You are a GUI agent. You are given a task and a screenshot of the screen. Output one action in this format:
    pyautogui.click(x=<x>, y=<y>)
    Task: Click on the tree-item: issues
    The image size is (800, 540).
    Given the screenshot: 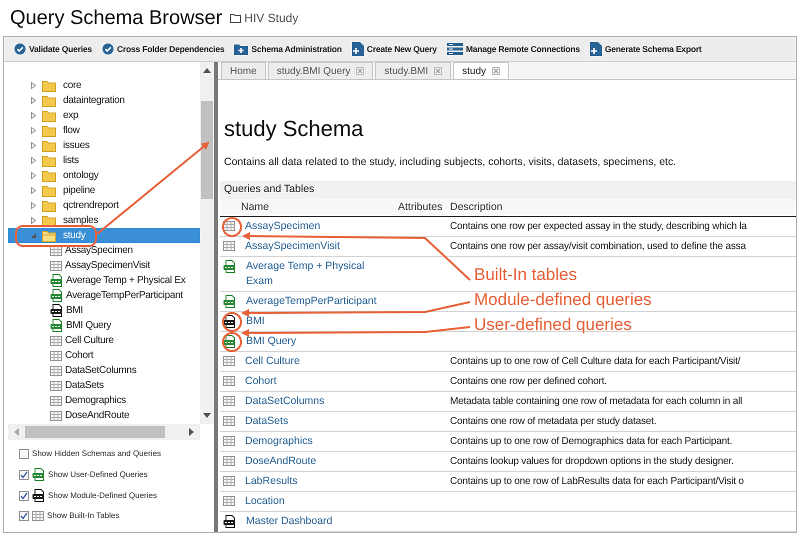 What is the action you would take?
    pyautogui.click(x=104, y=145)
    